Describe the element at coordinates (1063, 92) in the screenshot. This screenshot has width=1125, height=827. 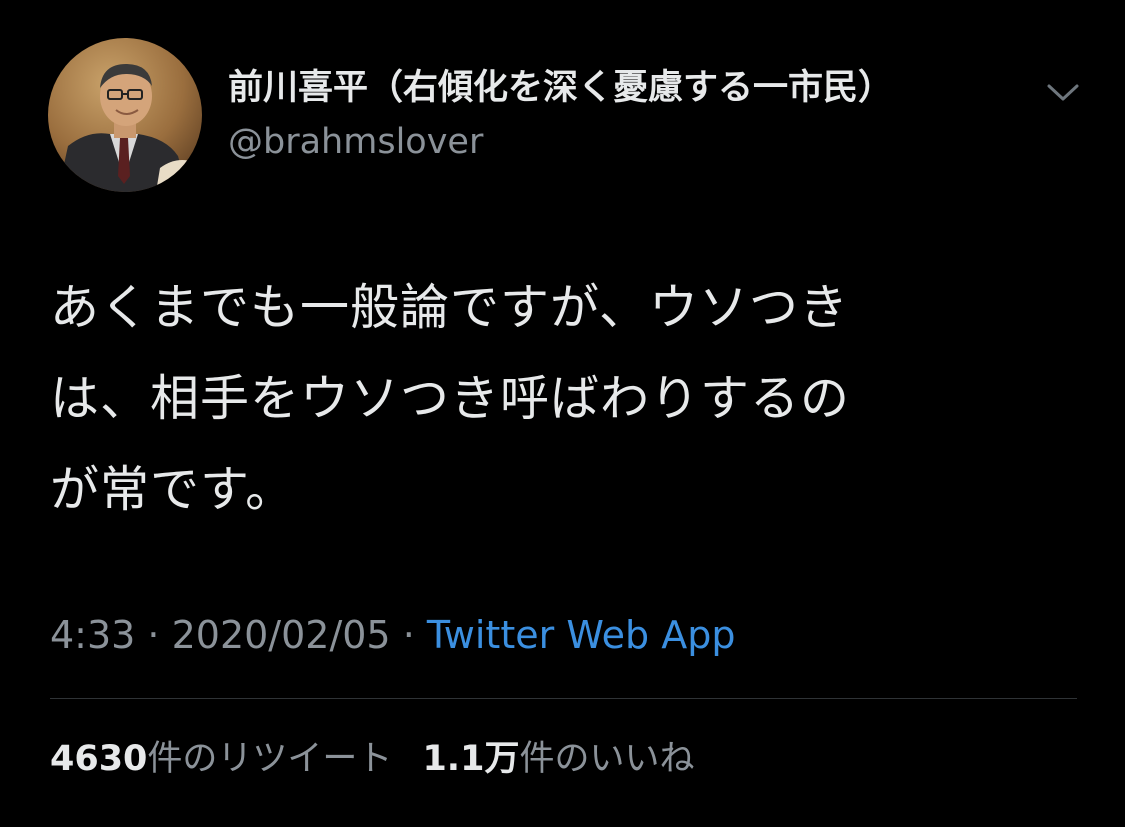
I see `chevron-down-icon` at that location.